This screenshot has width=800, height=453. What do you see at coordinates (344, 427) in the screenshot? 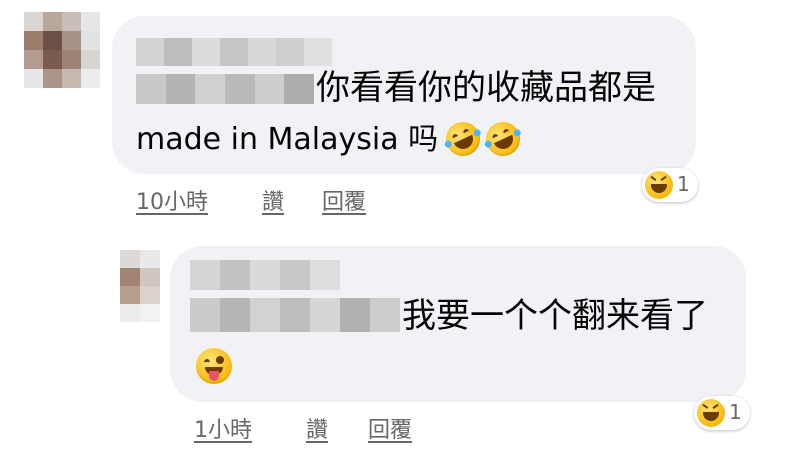
I see `reply-actions: 1小時 讚 回覆` at bounding box center [344, 427].